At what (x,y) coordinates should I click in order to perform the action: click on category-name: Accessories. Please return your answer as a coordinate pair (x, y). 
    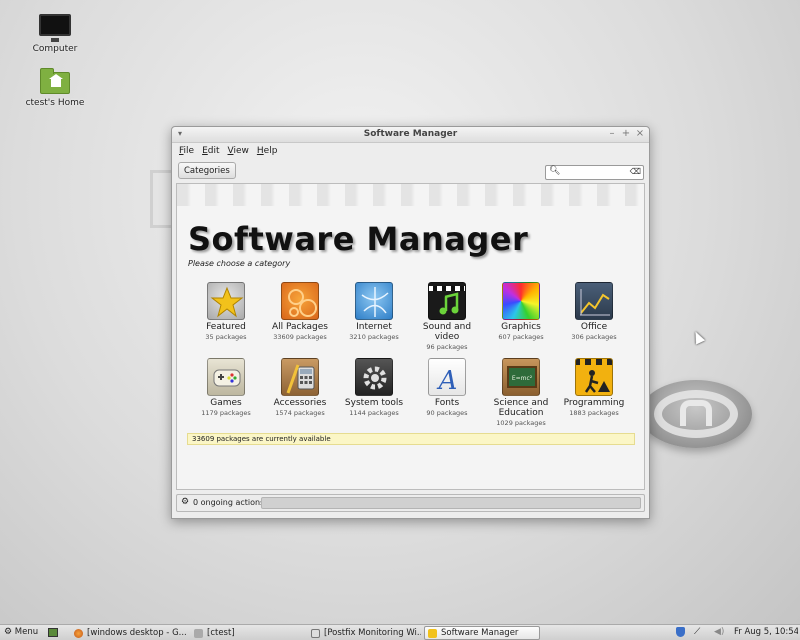
    Looking at the image, I should click on (300, 403).